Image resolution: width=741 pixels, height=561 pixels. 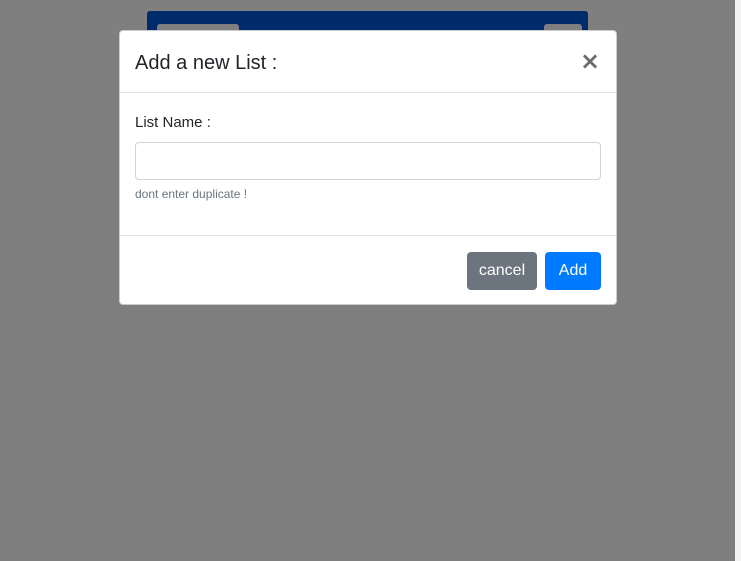 I want to click on dialog-header: Add a new List : ×, so click(x=368, y=62).